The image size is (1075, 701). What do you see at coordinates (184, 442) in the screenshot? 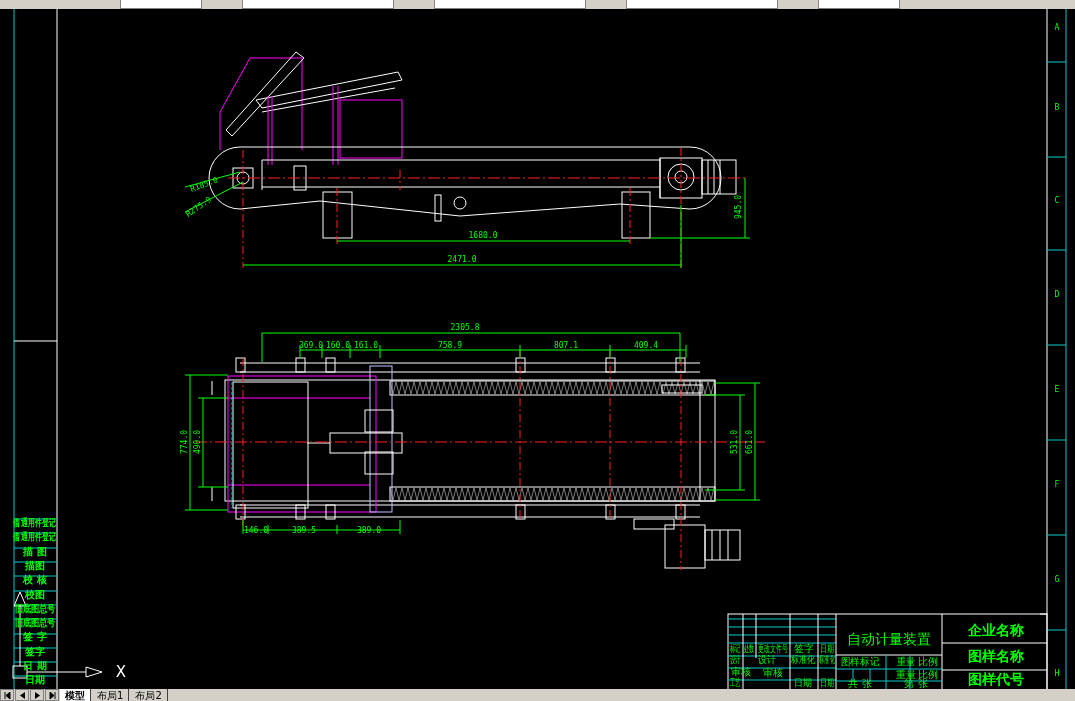
I see `dimension-label: 774.0` at bounding box center [184, 442].